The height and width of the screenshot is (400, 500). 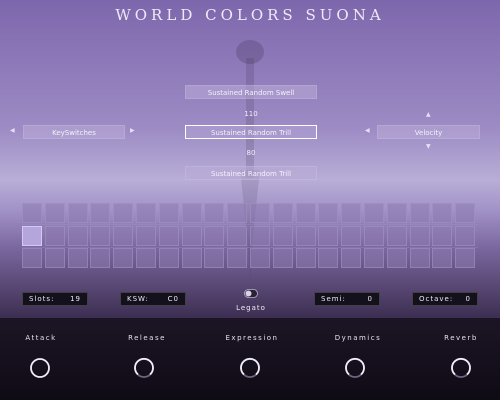 What do you see at coordinates (251, 114) in the screenshot?
I see `upper-value-readout: 110` at bounding box center [251, 114].